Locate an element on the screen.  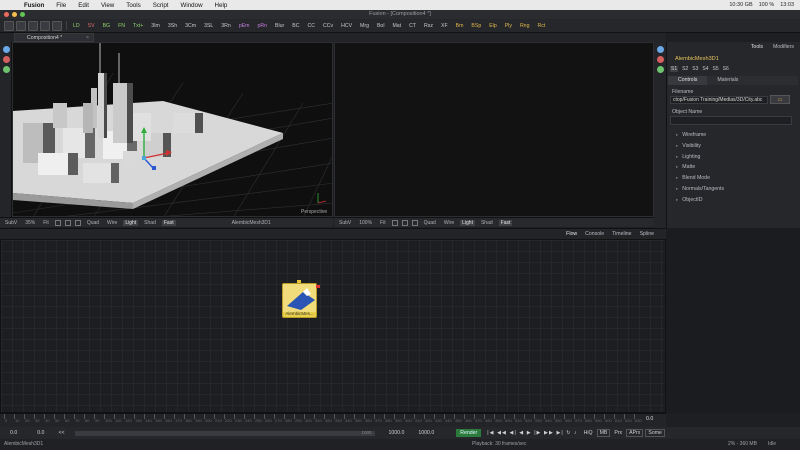
minimize-window-button is located at coordinates (14, 14).